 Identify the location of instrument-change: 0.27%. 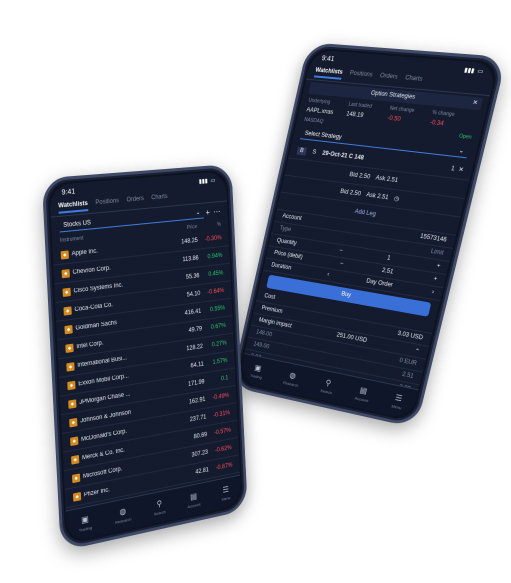
(219, 343).